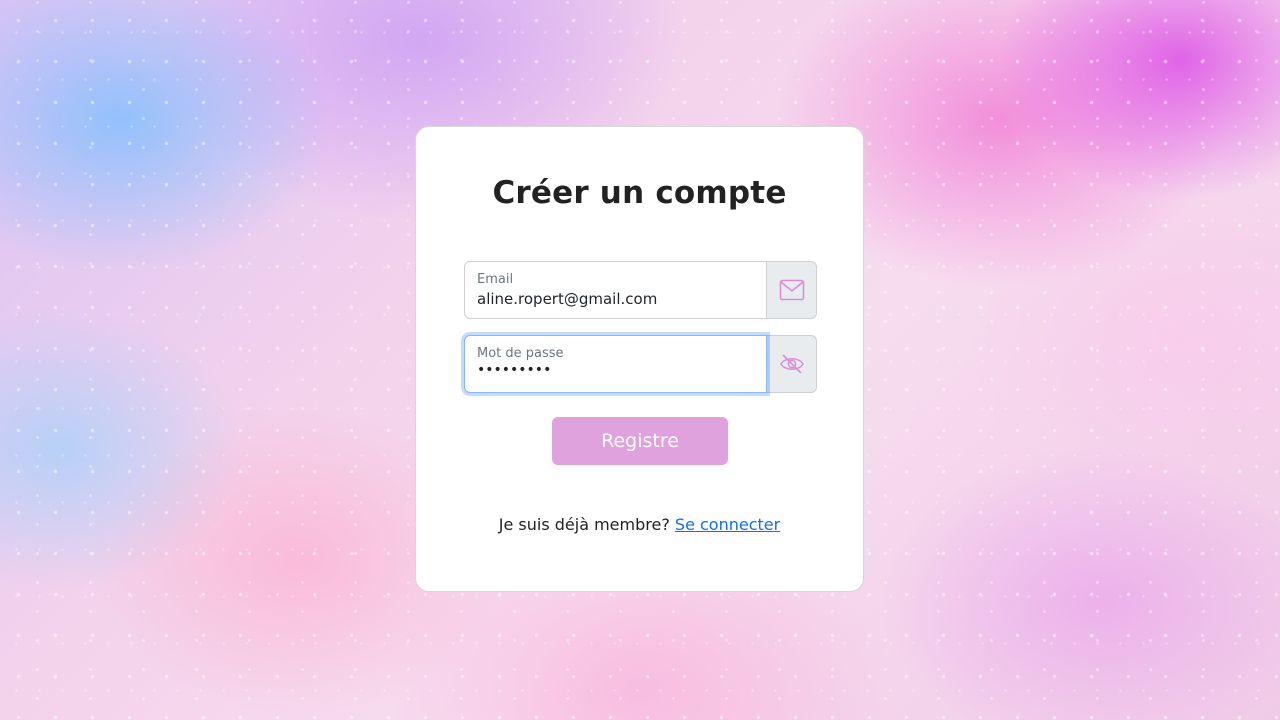  I want to click on toggle-password-button, so click(792, 364).